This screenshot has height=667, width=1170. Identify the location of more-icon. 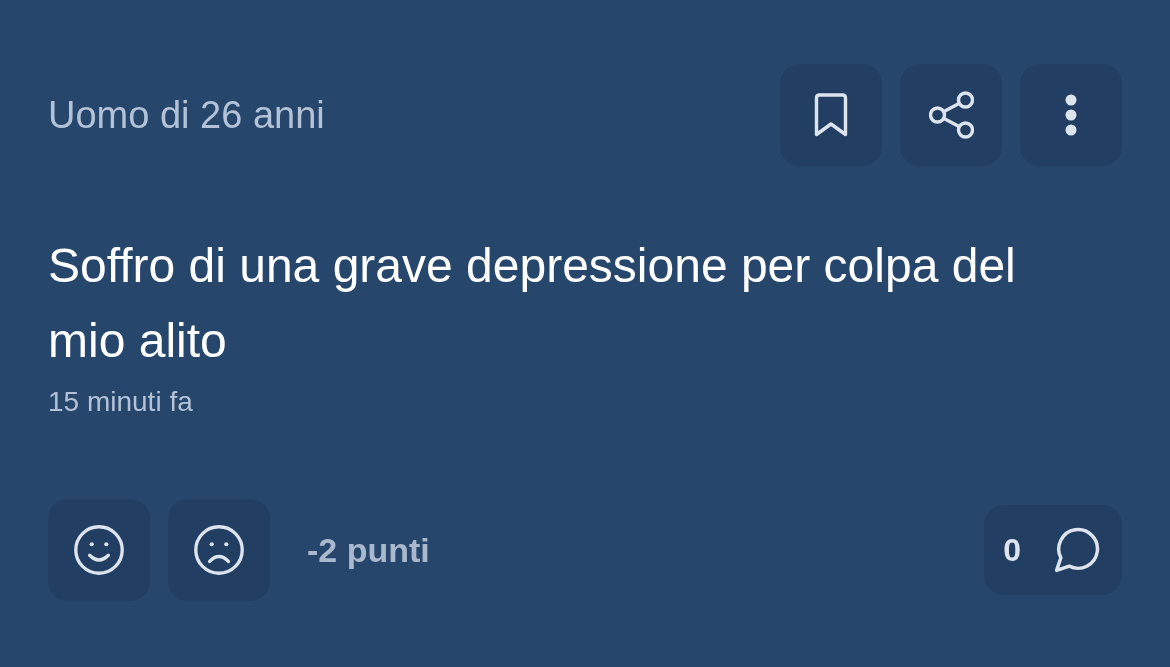
(1071, 115).